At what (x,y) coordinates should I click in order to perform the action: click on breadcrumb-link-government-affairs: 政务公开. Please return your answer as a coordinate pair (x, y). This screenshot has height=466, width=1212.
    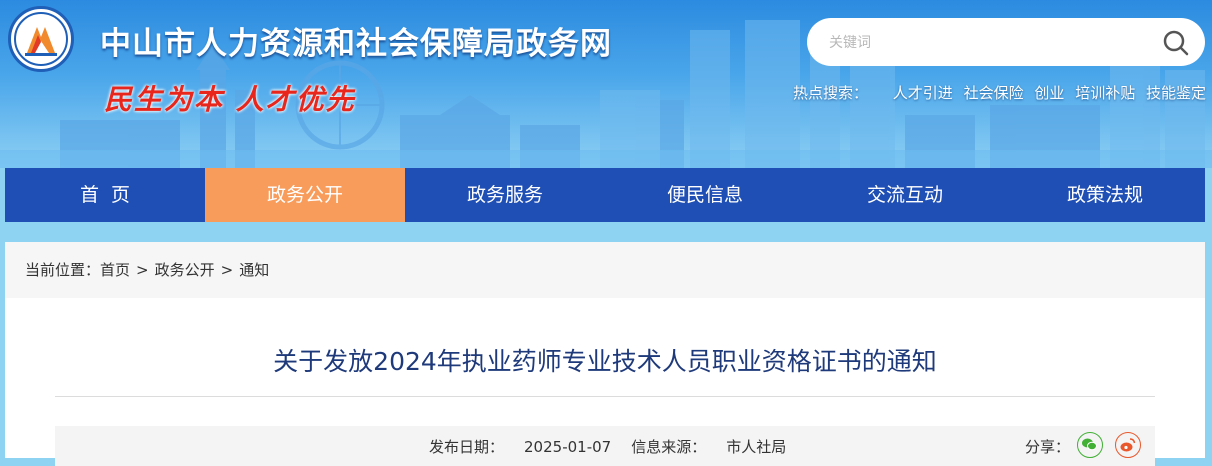
    Looking at the image, I should click on (185, 270).